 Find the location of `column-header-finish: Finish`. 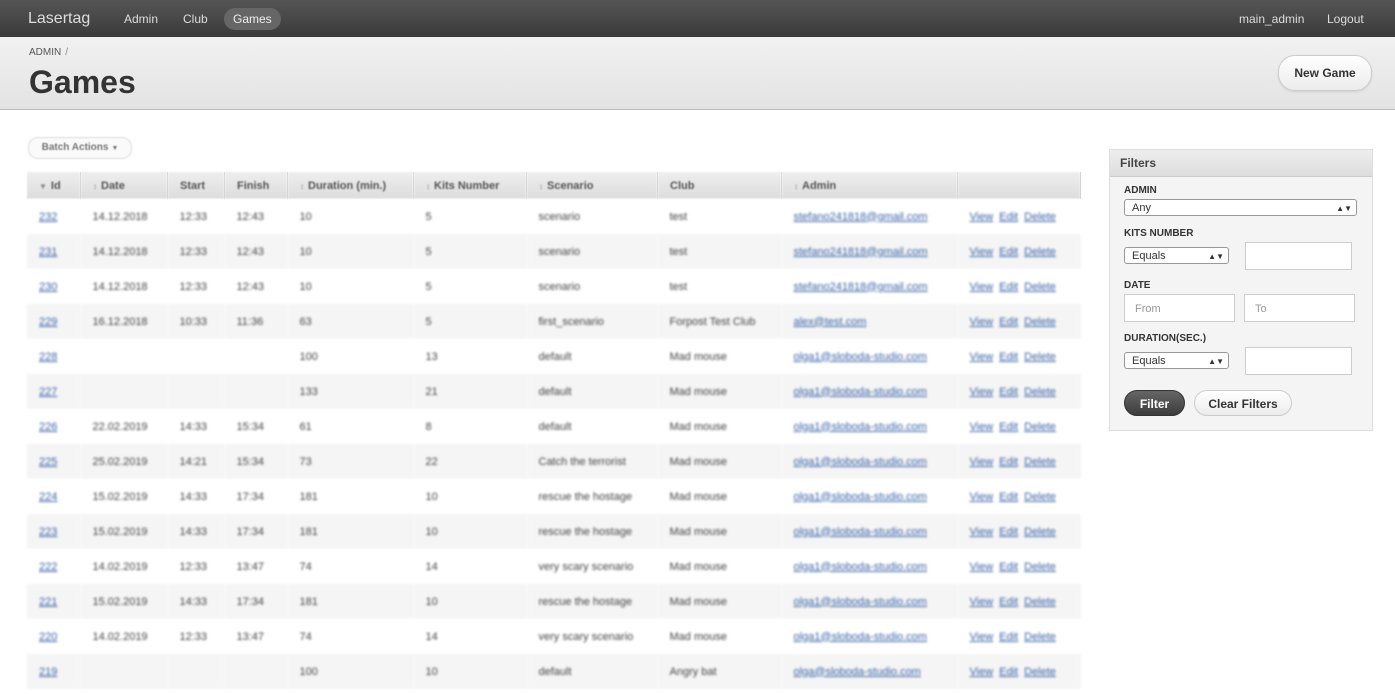

column-header-finish: Finish is located at coordinates (256, 185).